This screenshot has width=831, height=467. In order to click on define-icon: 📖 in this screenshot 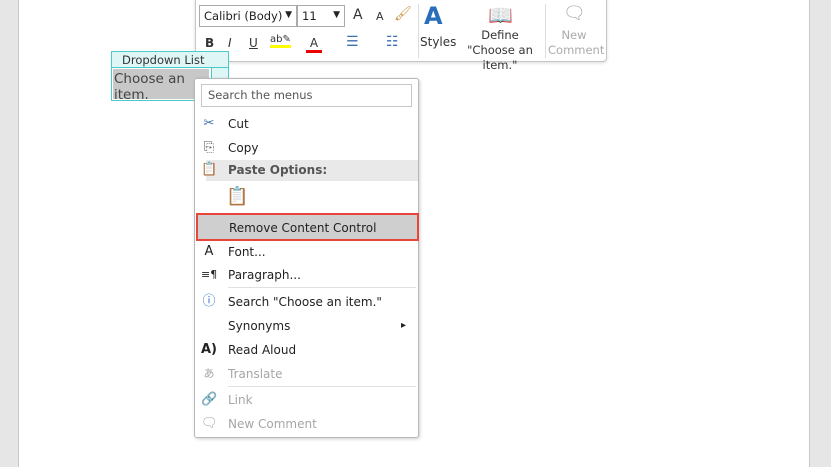, I will do `click(500, 15)`.